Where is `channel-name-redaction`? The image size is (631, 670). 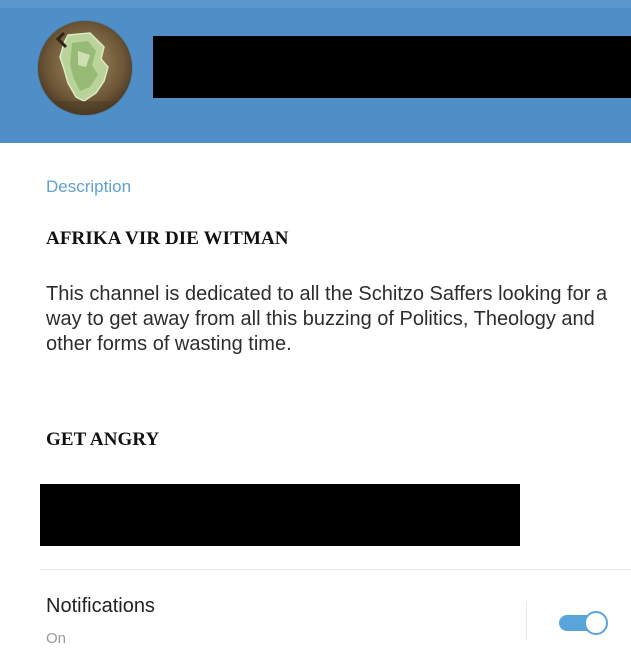
channel-name-redaction is located at coordinates (392, 67).